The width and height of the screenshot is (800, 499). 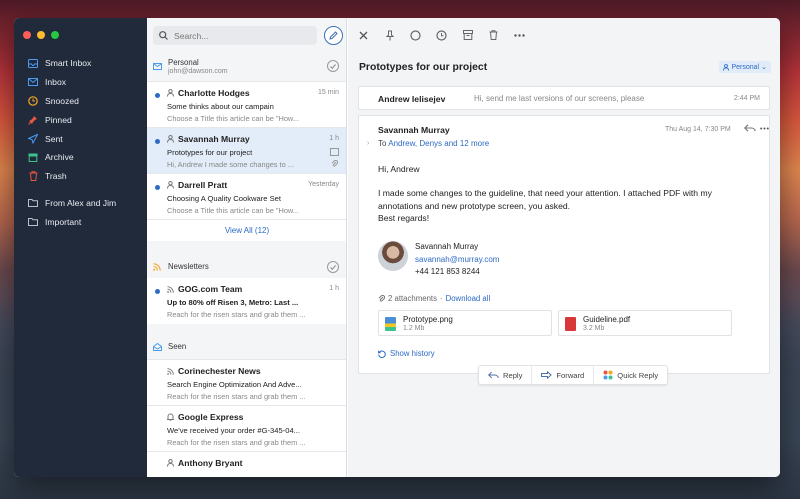 I want to click on forward-label: Forward, so click(x=570, y=375).